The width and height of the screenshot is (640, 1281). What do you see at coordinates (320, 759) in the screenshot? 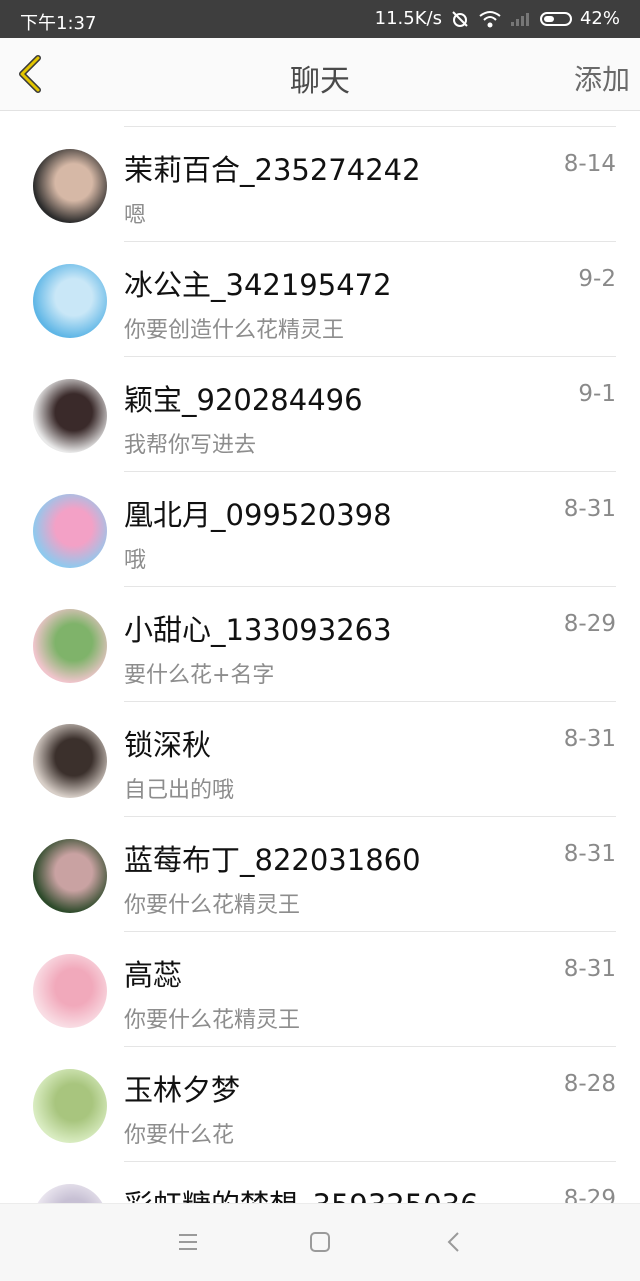
I see `chat-list-item: 锁深秋 8-31 自己出的哦` at bounding box center [320, 759].